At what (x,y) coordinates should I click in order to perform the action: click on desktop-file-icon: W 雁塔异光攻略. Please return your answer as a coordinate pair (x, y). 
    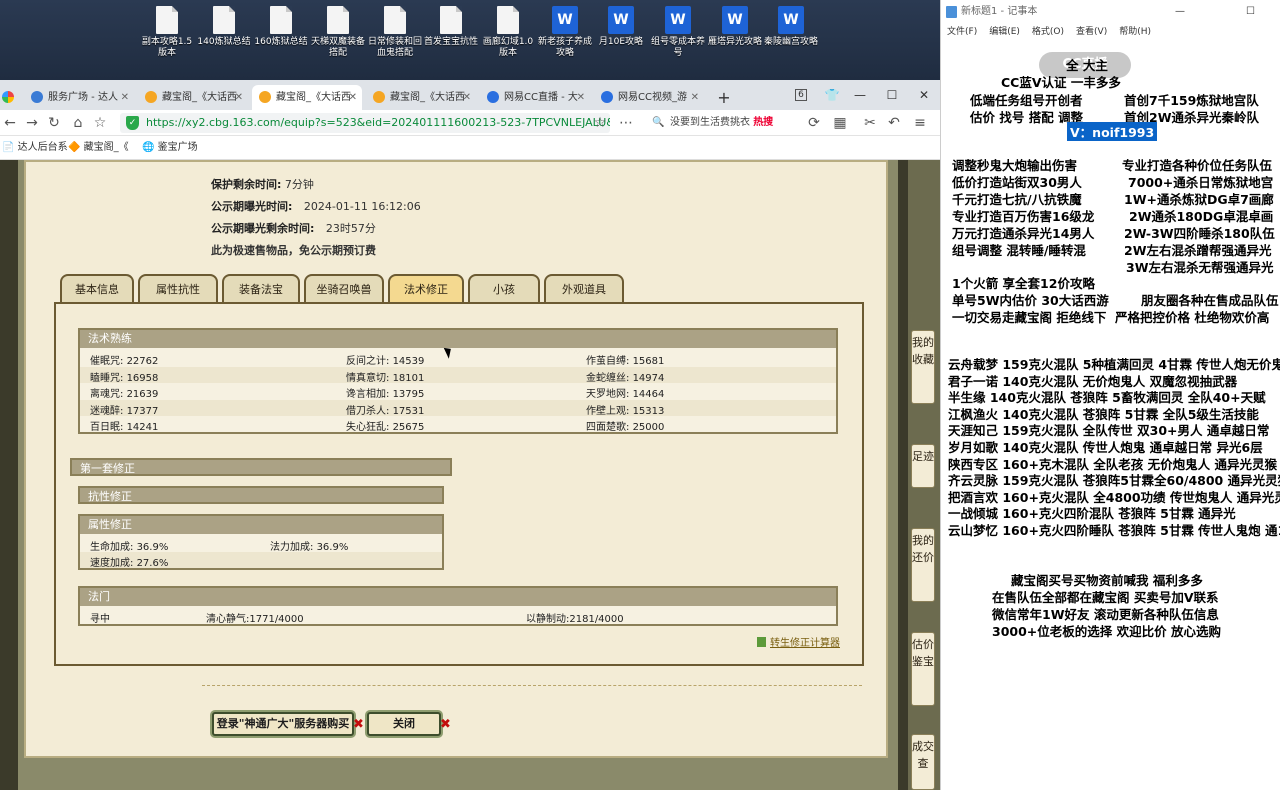
    Looking at the image, I should click on (735, 27).